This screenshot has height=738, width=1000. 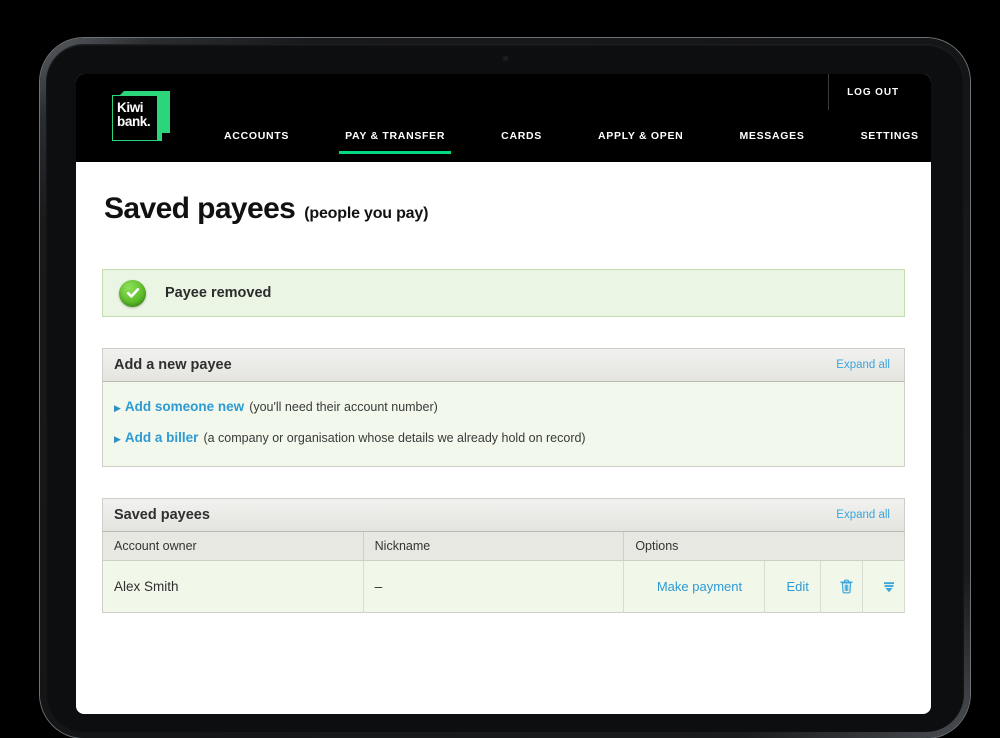 What do you see at coordinates (233, 586) in the screenshot?
I see `cell-account-owner: Alex Smith` at bounding box center [233, 586].